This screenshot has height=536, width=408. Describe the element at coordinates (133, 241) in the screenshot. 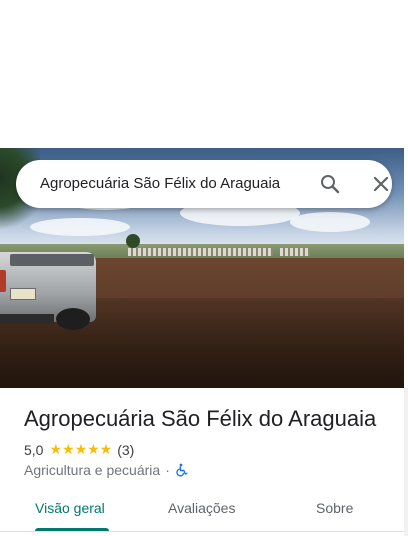

I see `tree` at that location.